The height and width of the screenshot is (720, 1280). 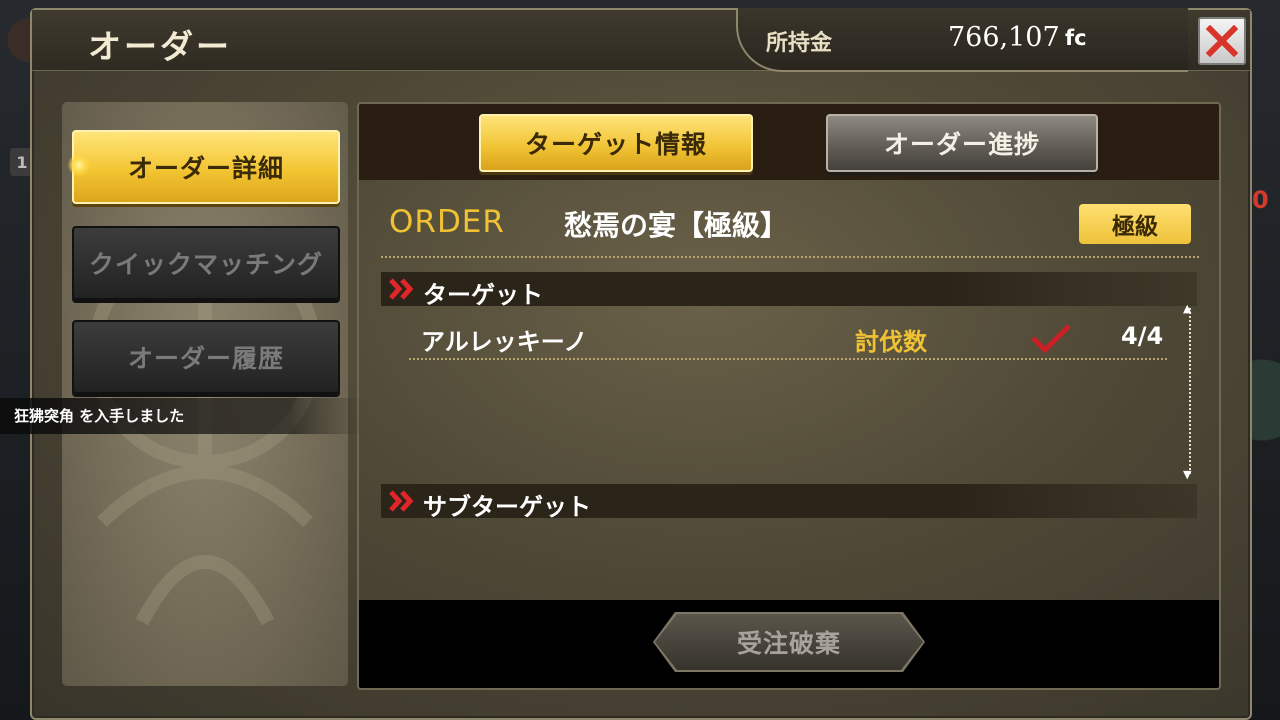 I want to click on order-history-label: オーダー履歴, so click(x=205, y=358).